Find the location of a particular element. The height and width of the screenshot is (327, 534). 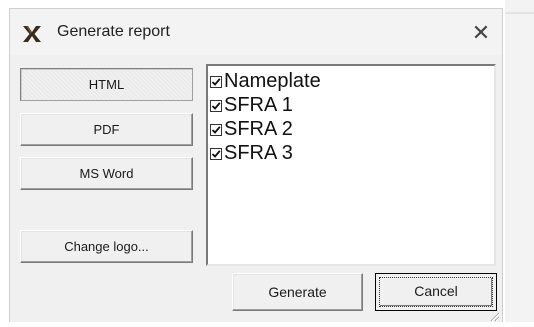

close-icon: ✕ is located at coordinates (481, 32).